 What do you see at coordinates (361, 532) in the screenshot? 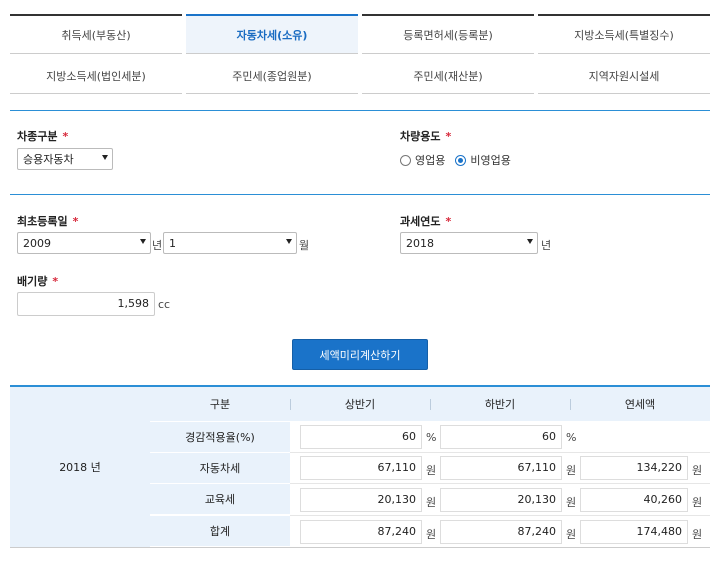
I see `total-first: 87,240` at bounding box center [361, 532].